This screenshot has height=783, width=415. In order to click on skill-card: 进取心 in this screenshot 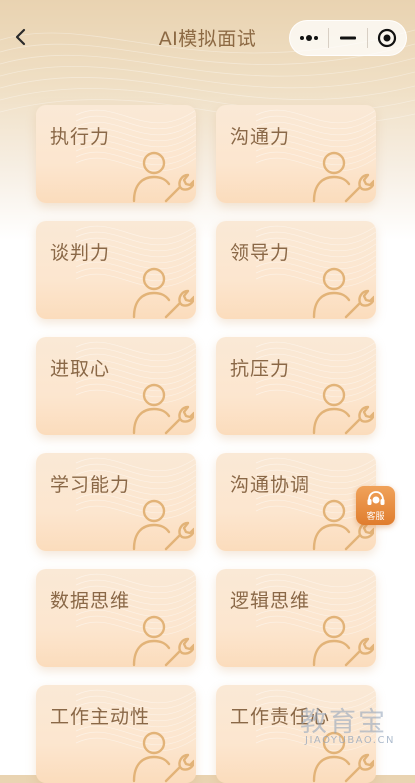, I will do `click(116, 386)`.